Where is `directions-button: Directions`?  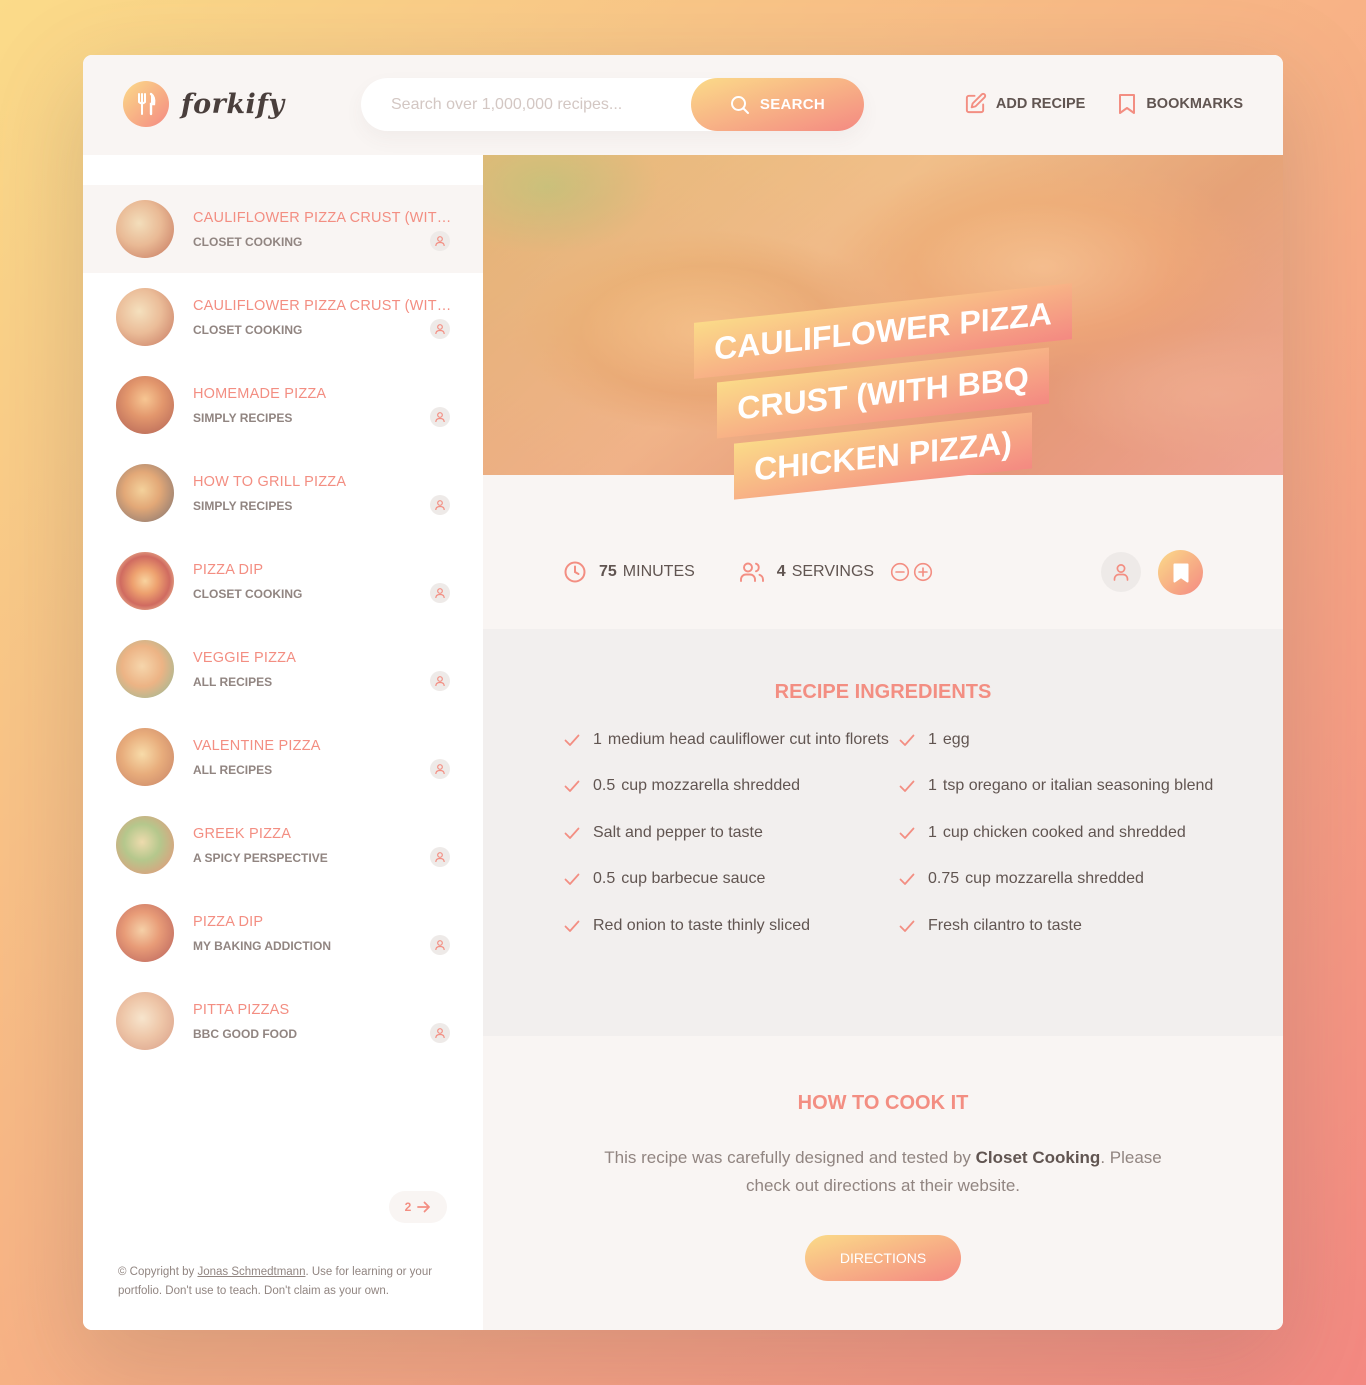 directions-button: Directions is located at coordinates (883, 1258).